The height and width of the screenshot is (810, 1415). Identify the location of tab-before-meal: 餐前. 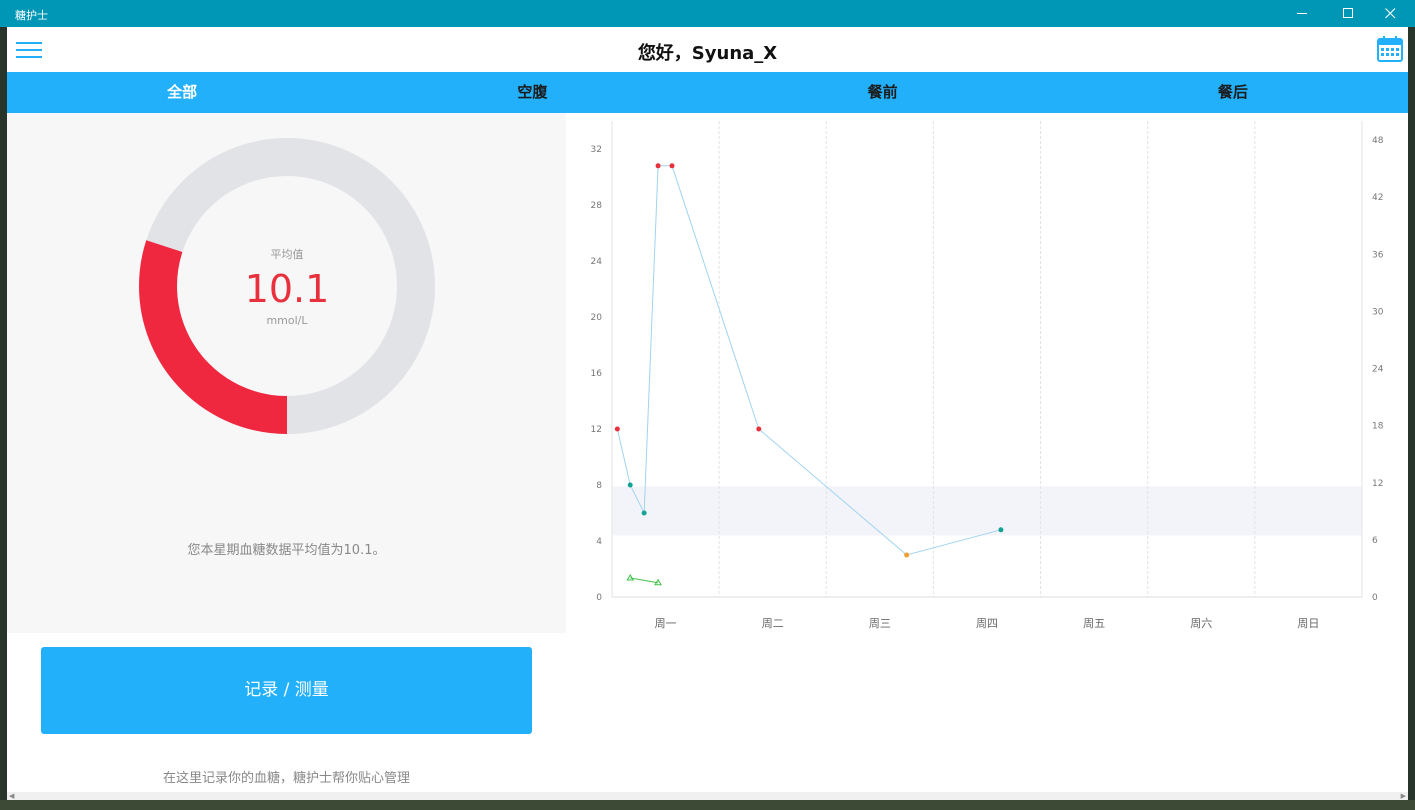
(883, 92).